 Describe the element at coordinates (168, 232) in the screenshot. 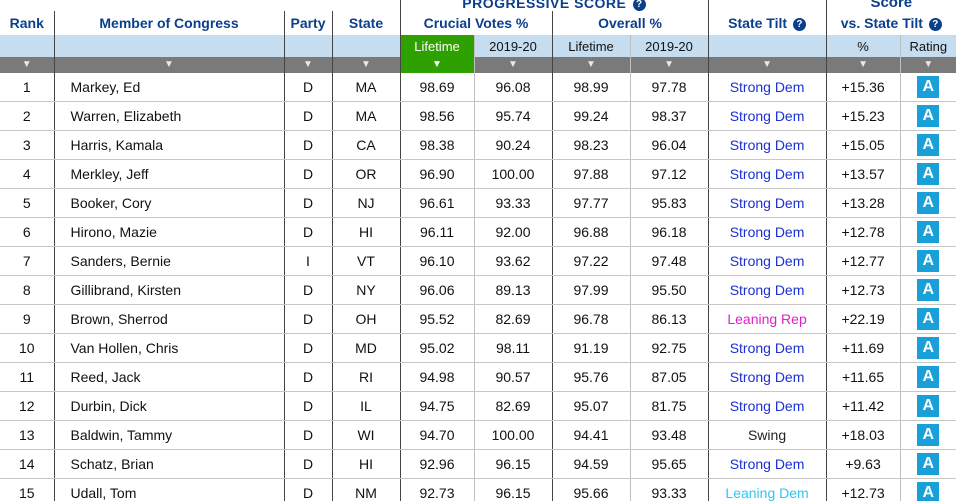

I see `member-name-link: Hirono, Mazie` at that location.